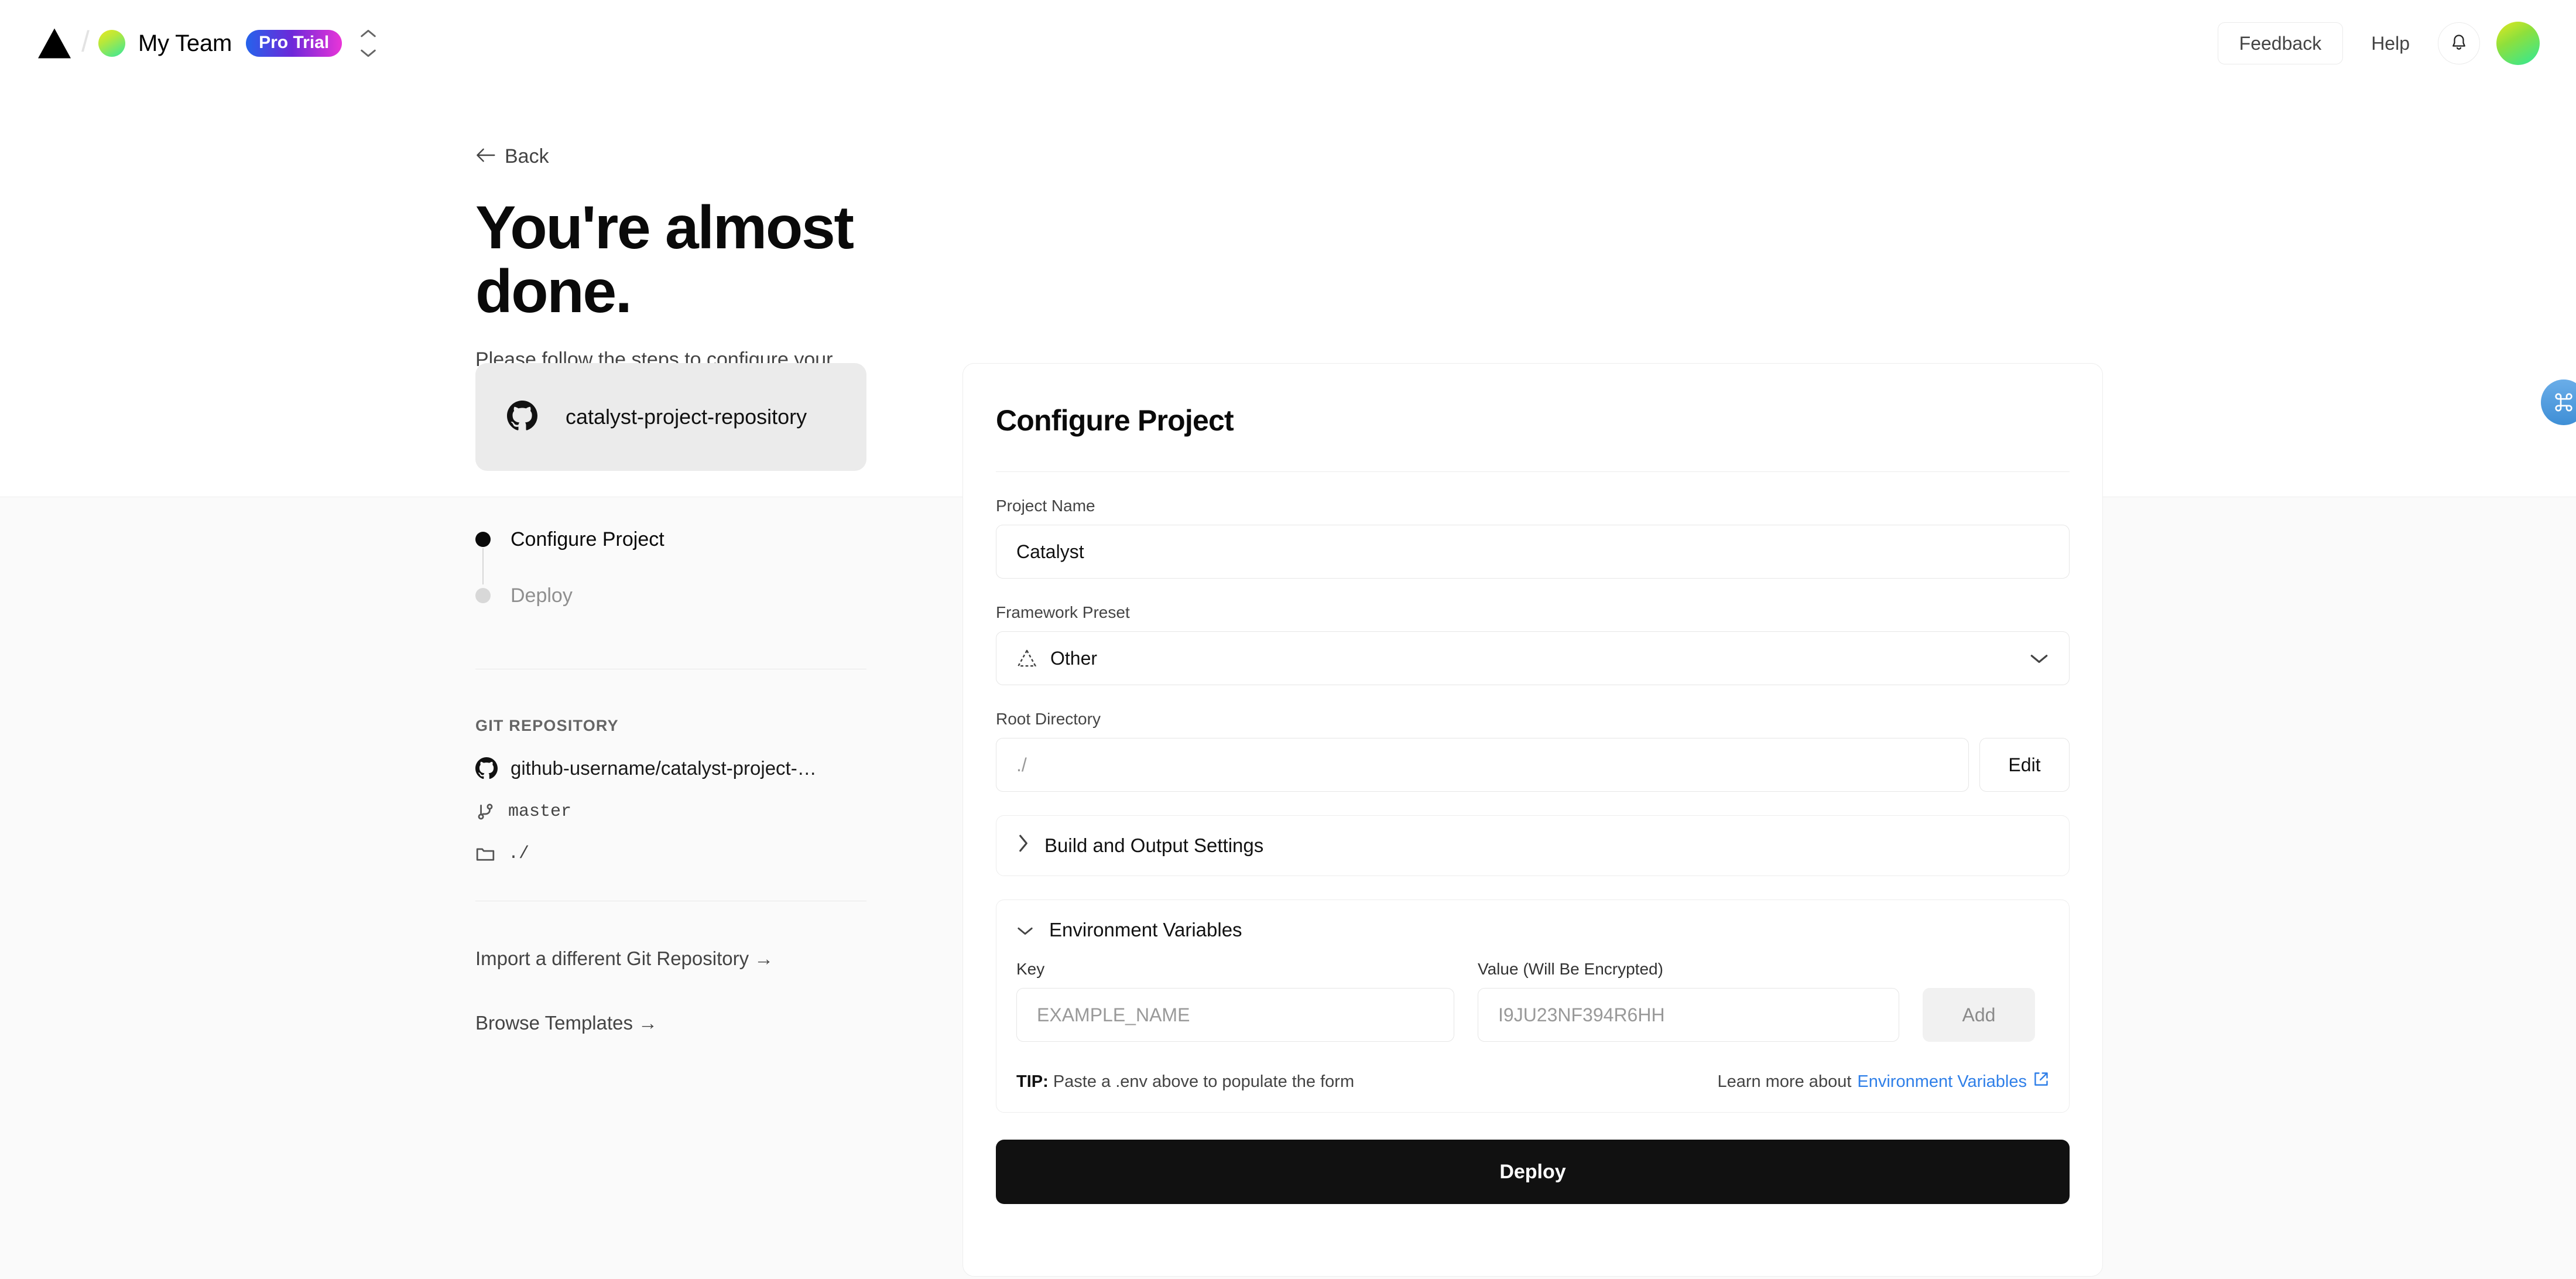 This screenshot has width=2576, height=1279. I want to click on learn-more-group: Learn more about Environment Variables, so click(1883, 1081).